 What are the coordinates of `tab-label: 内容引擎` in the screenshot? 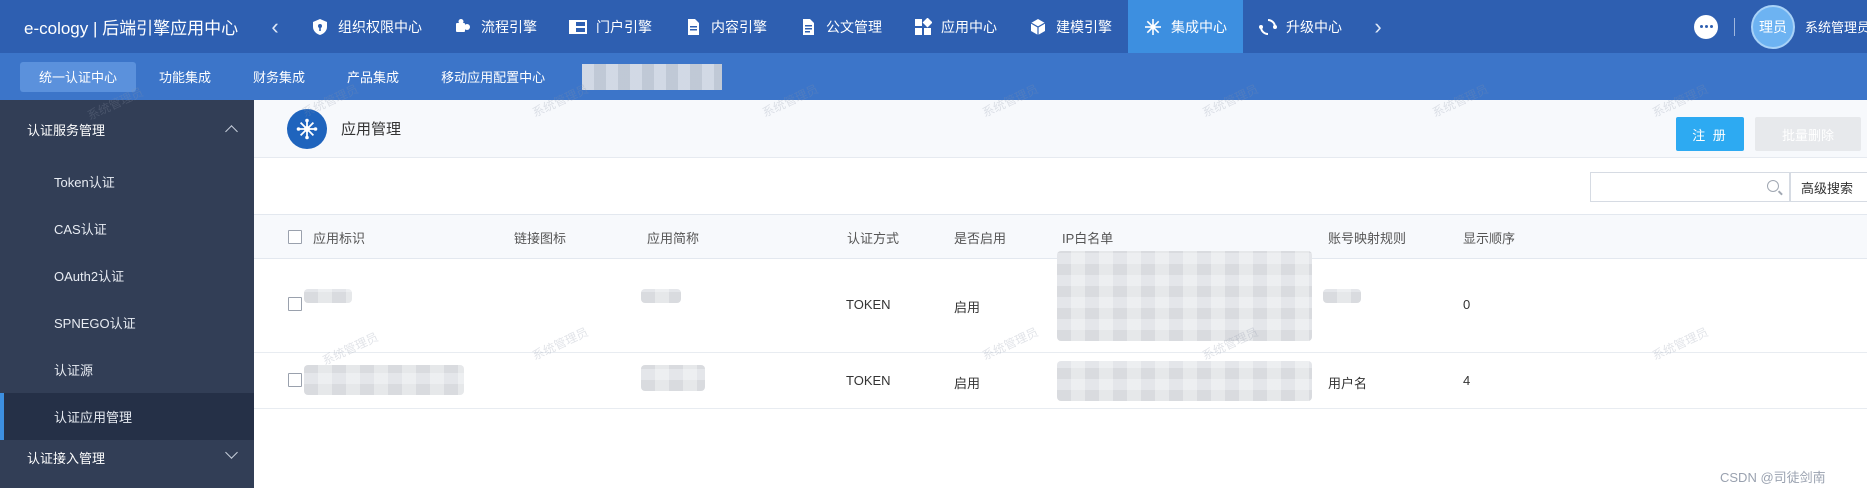 It's located at (739, 26).